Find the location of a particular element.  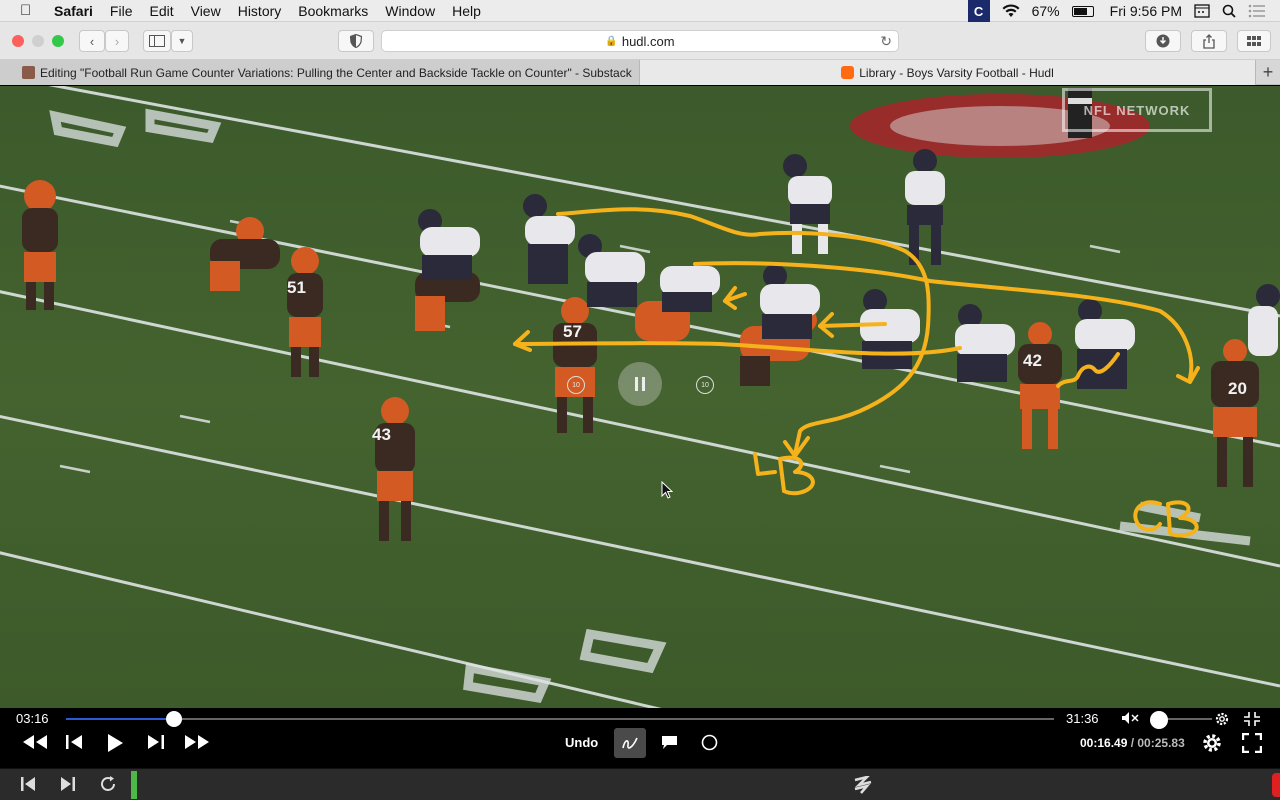

settings-small-button is located at coordinates (1222, 719).